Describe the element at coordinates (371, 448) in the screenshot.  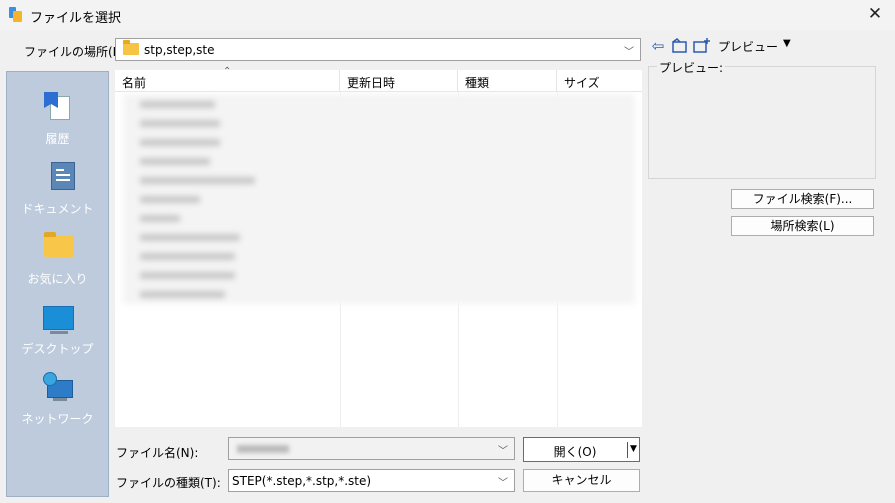
I see `filename-input: ﹀` at that location.